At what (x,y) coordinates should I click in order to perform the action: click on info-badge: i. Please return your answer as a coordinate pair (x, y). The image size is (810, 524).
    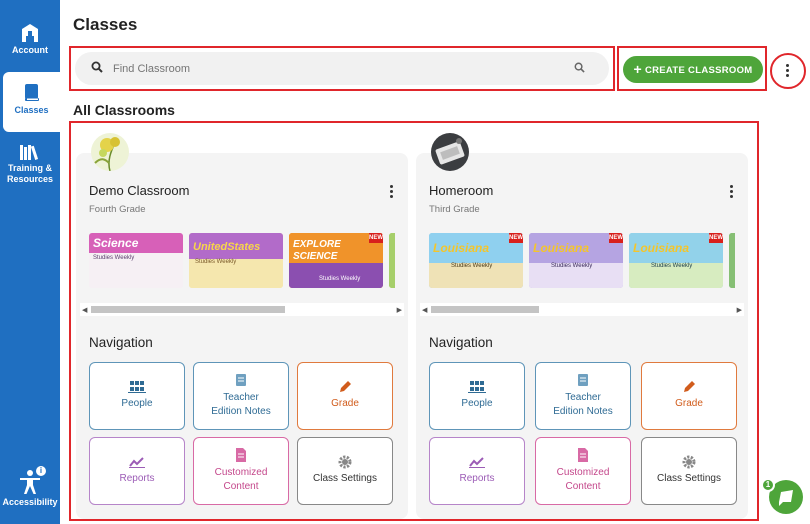
    Looking at the image, I should click on (41, 471).